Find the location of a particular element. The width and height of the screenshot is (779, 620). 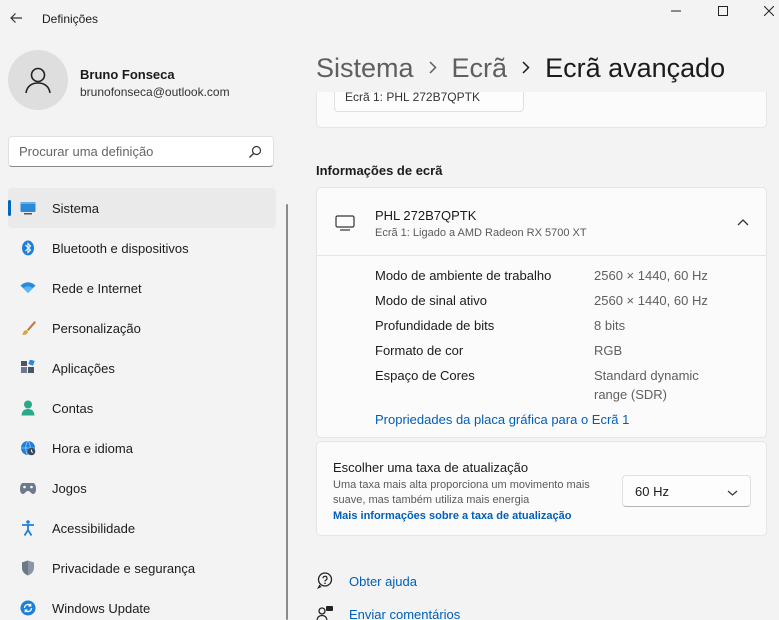

display-select-card: Ecrã 1: PHL 272B7QPTK is located at coordinates (541, 110).